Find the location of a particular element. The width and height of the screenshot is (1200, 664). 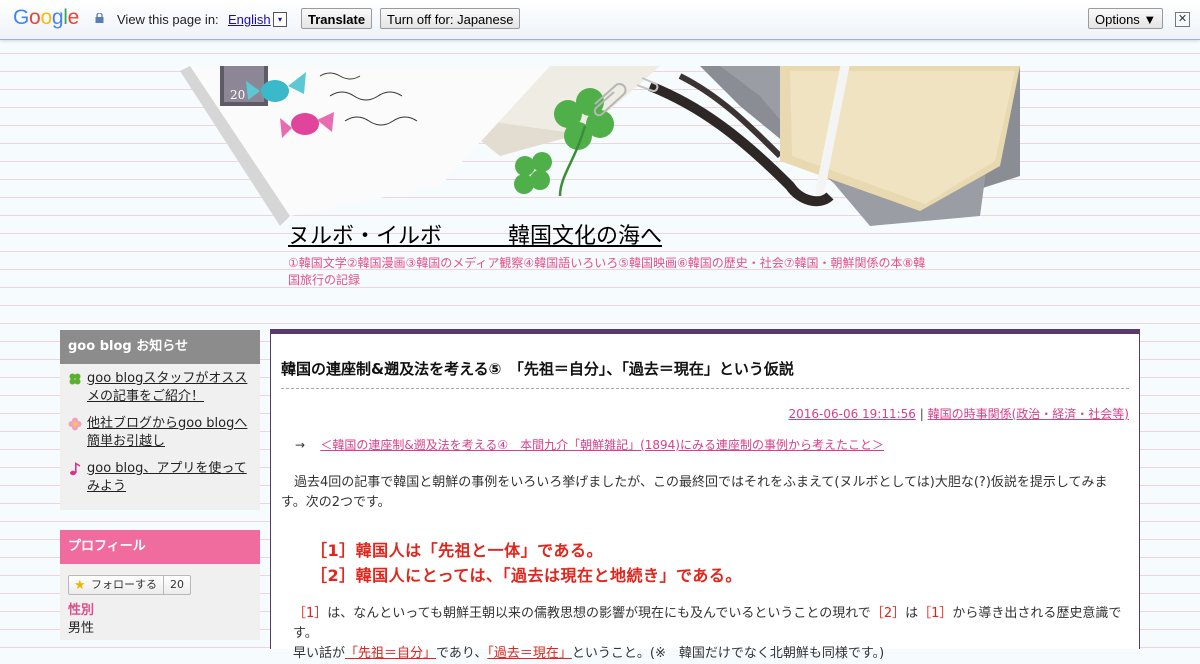

news-item: goo blogスタッフがオススメの記事をご紹介！ is located at coordinates (160, 388).